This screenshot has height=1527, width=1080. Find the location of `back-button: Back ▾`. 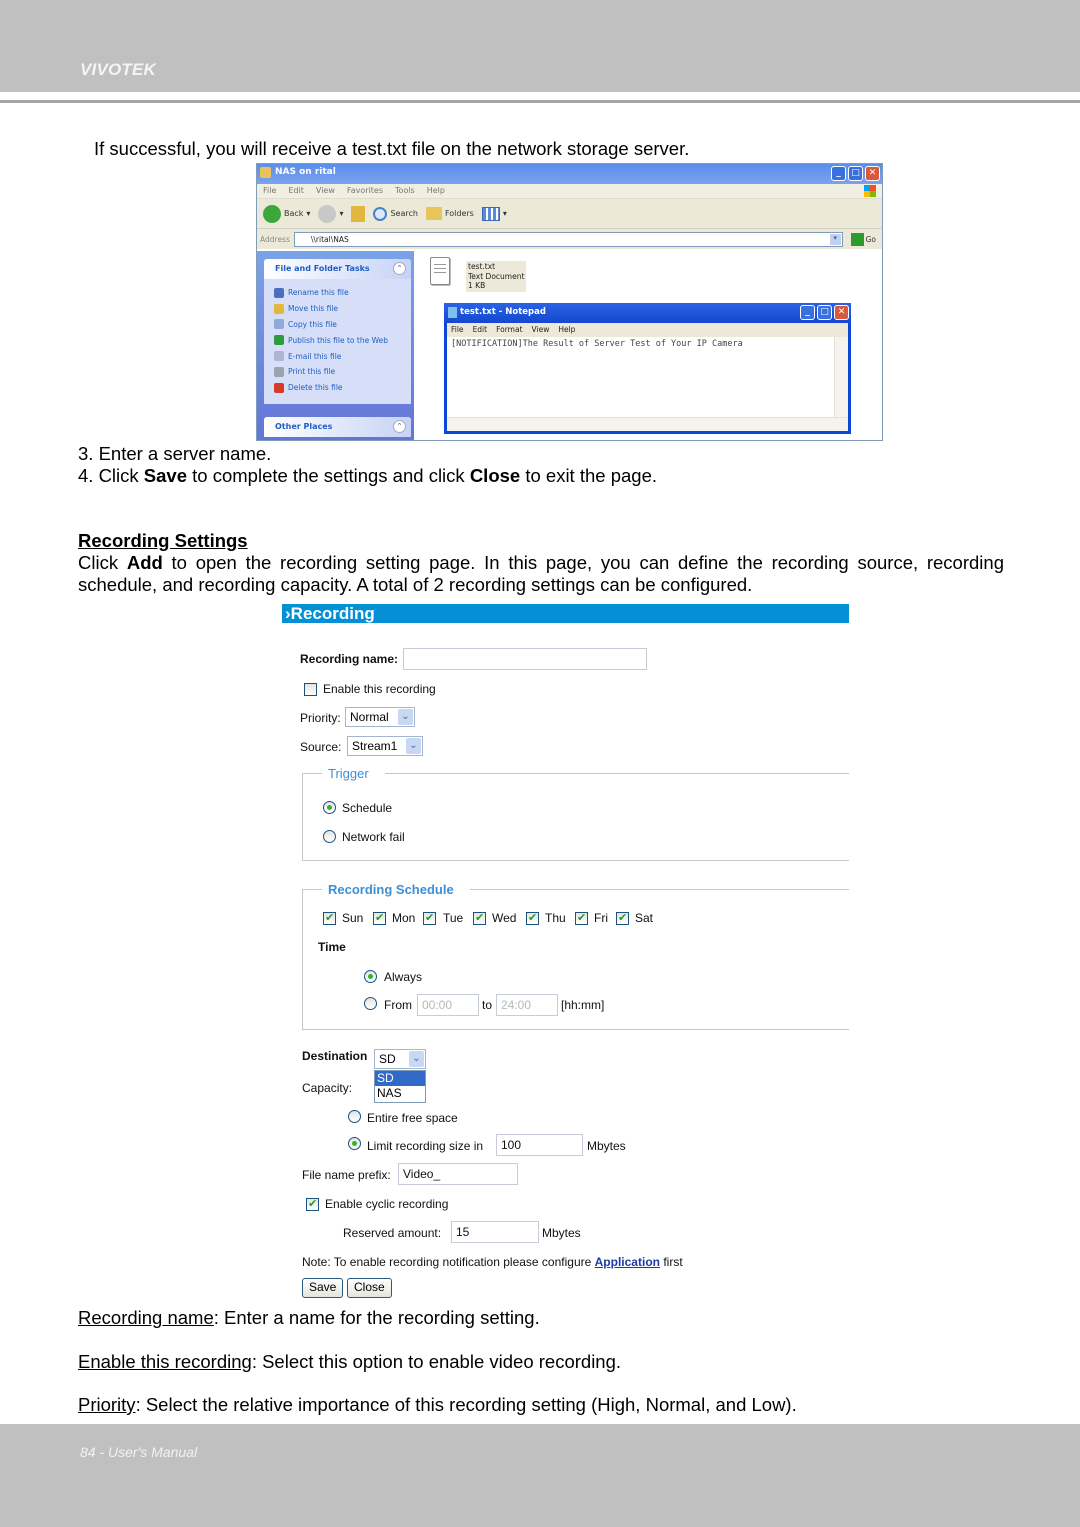

back-button: Back ▾ is located at coordinates (286, 213).